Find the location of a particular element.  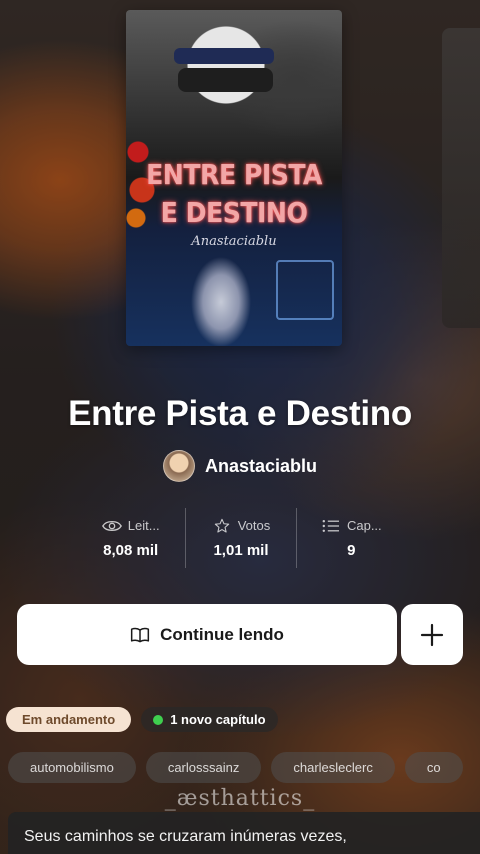

stat-votes: Votos 1,01 mil is located at coordinates (241, 538).